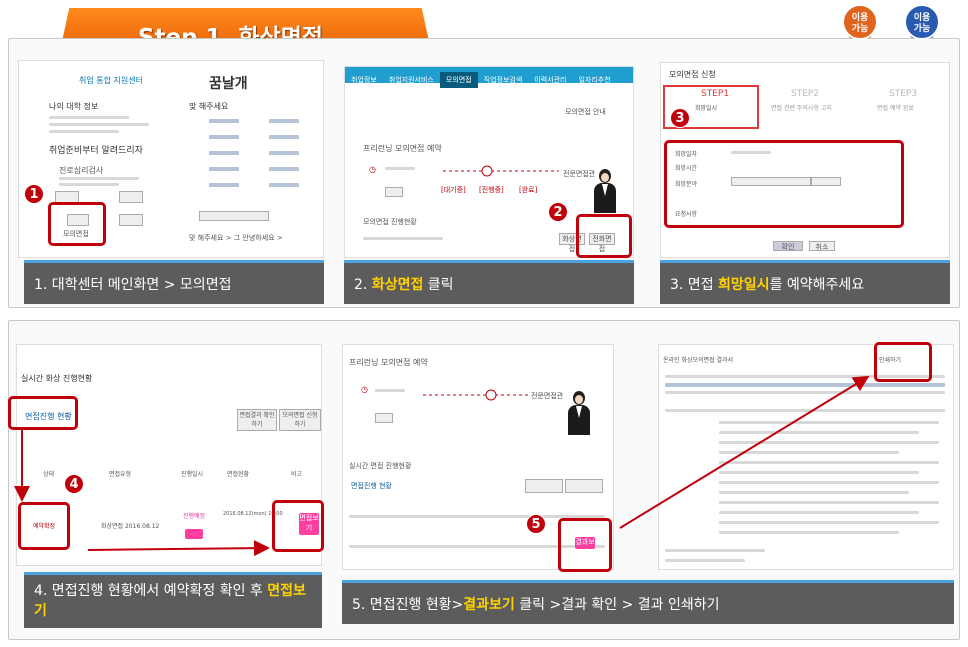 Image resolution: width=968 pixels, height=647 pixels. Describe the element at coordinates (680, 118) in the screenshot. I see `step-number-3: 3` at that location.